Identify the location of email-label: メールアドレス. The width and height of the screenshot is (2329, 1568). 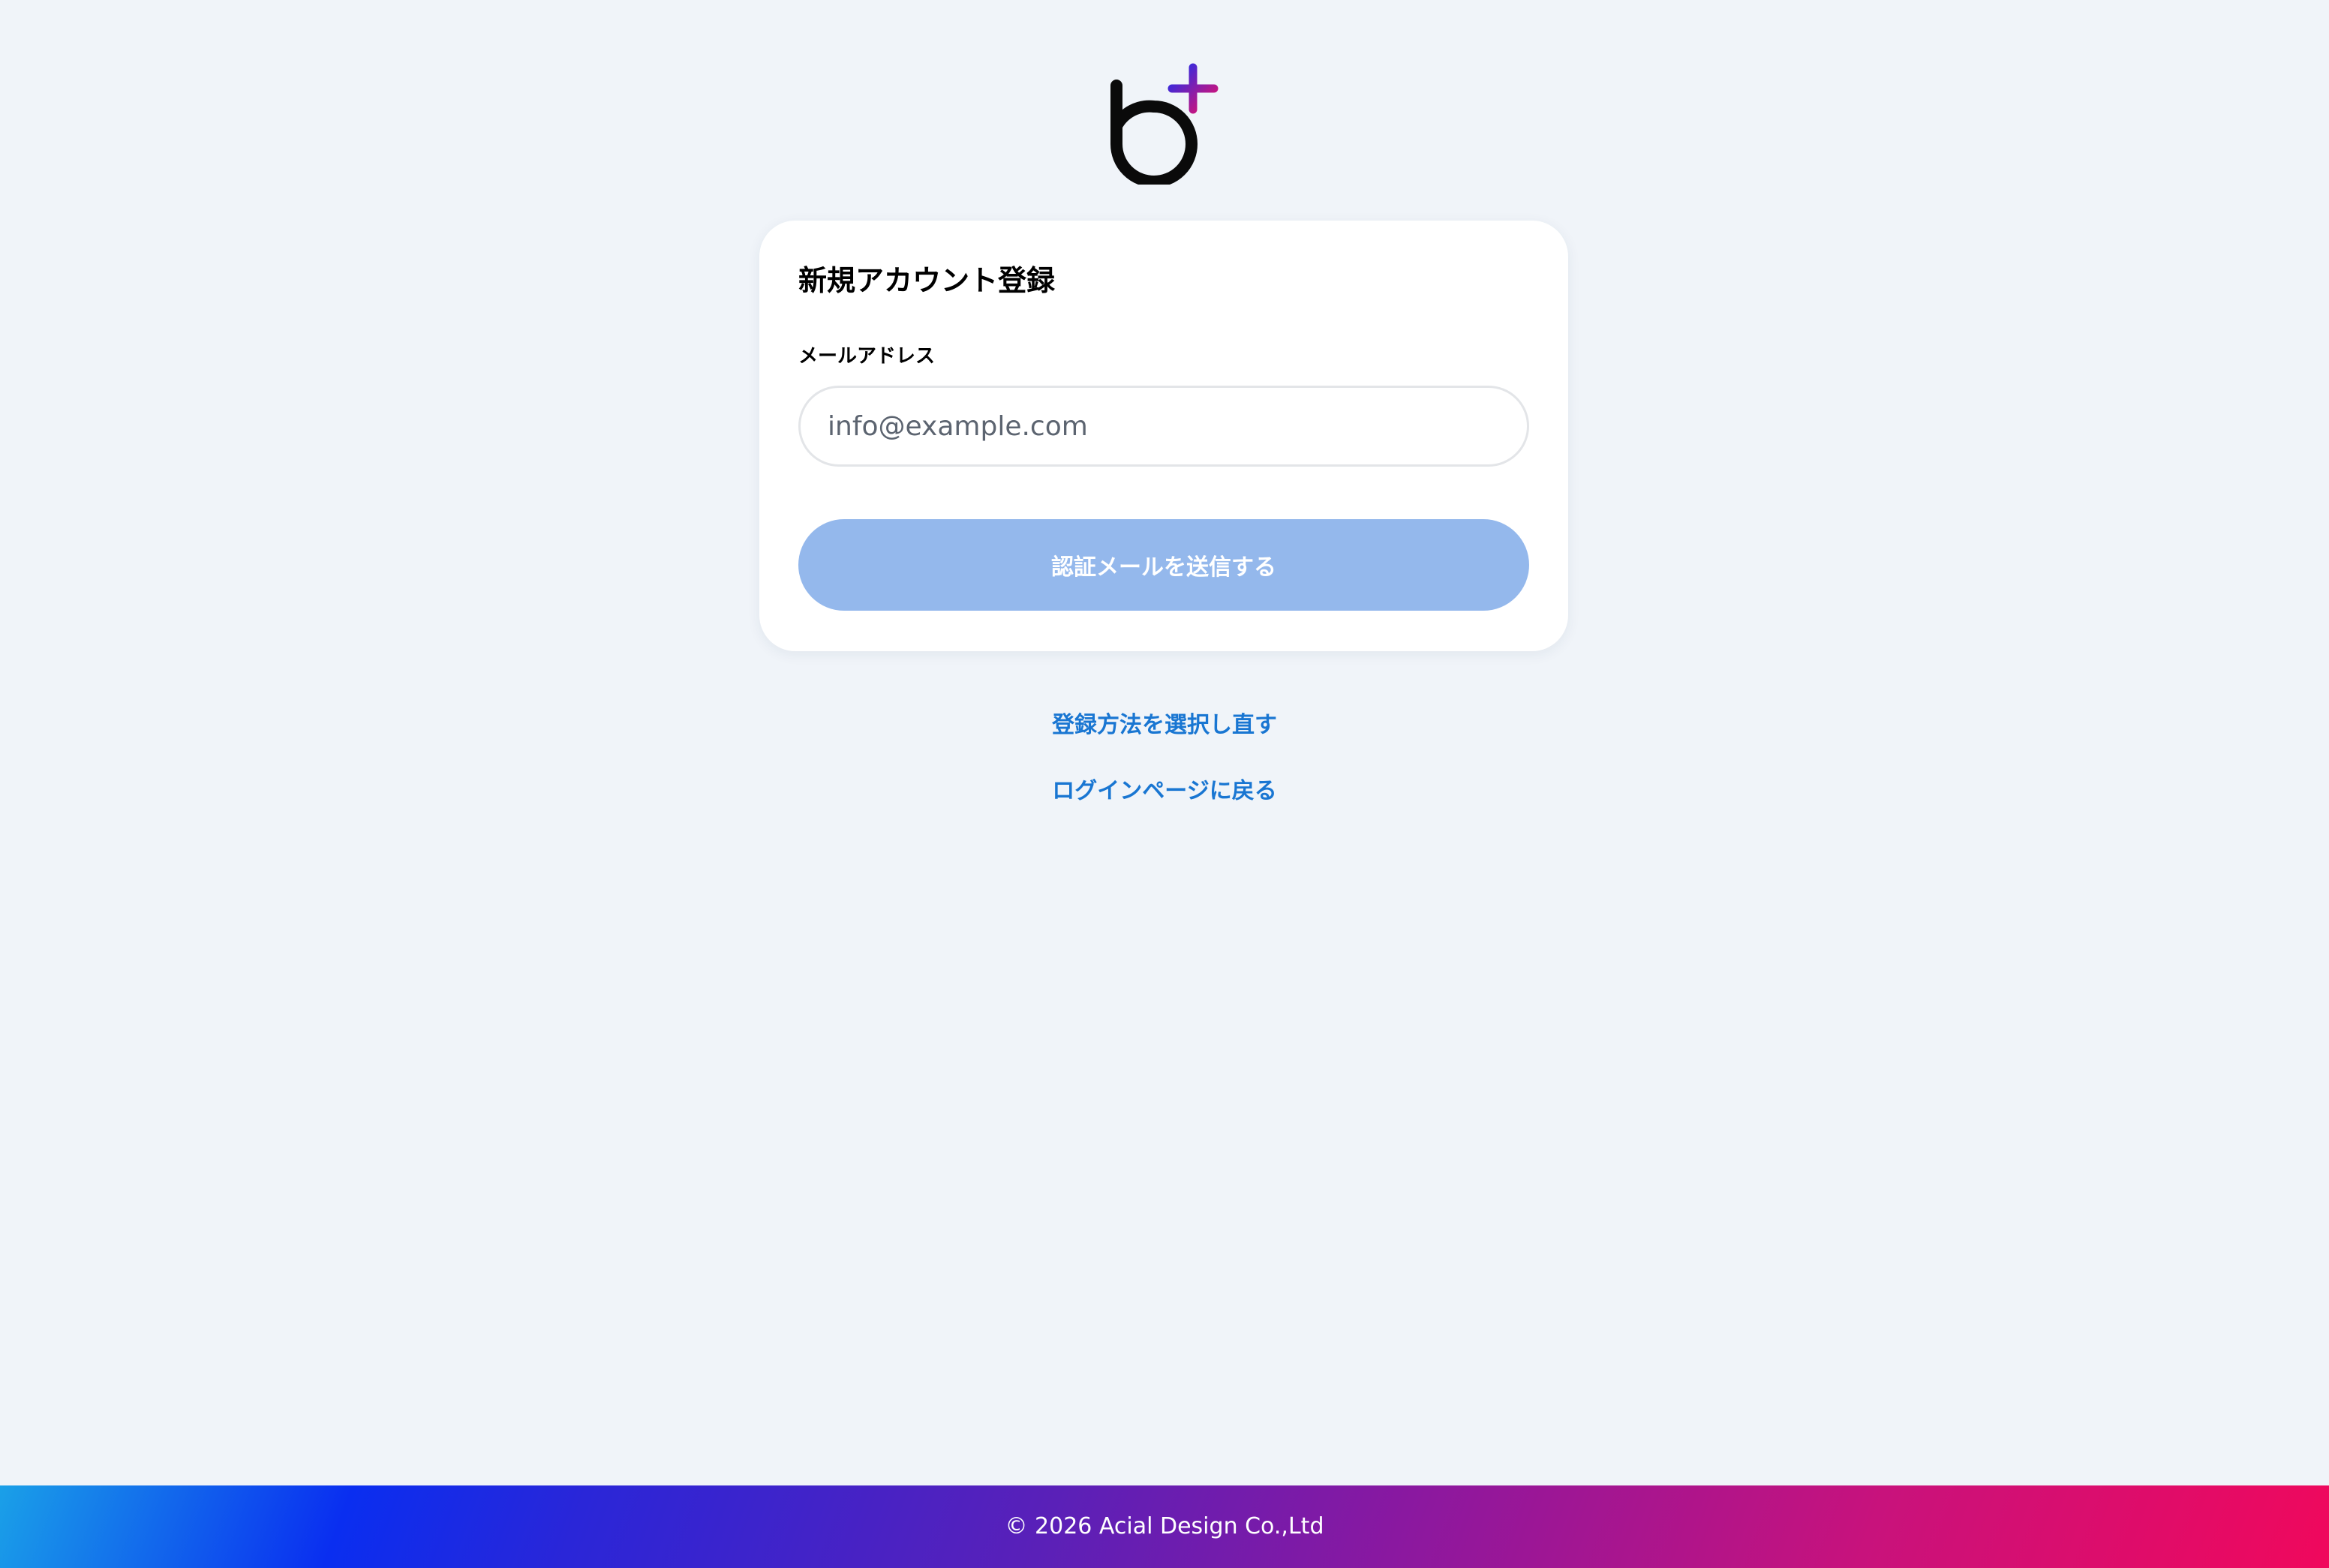
(867, 356).